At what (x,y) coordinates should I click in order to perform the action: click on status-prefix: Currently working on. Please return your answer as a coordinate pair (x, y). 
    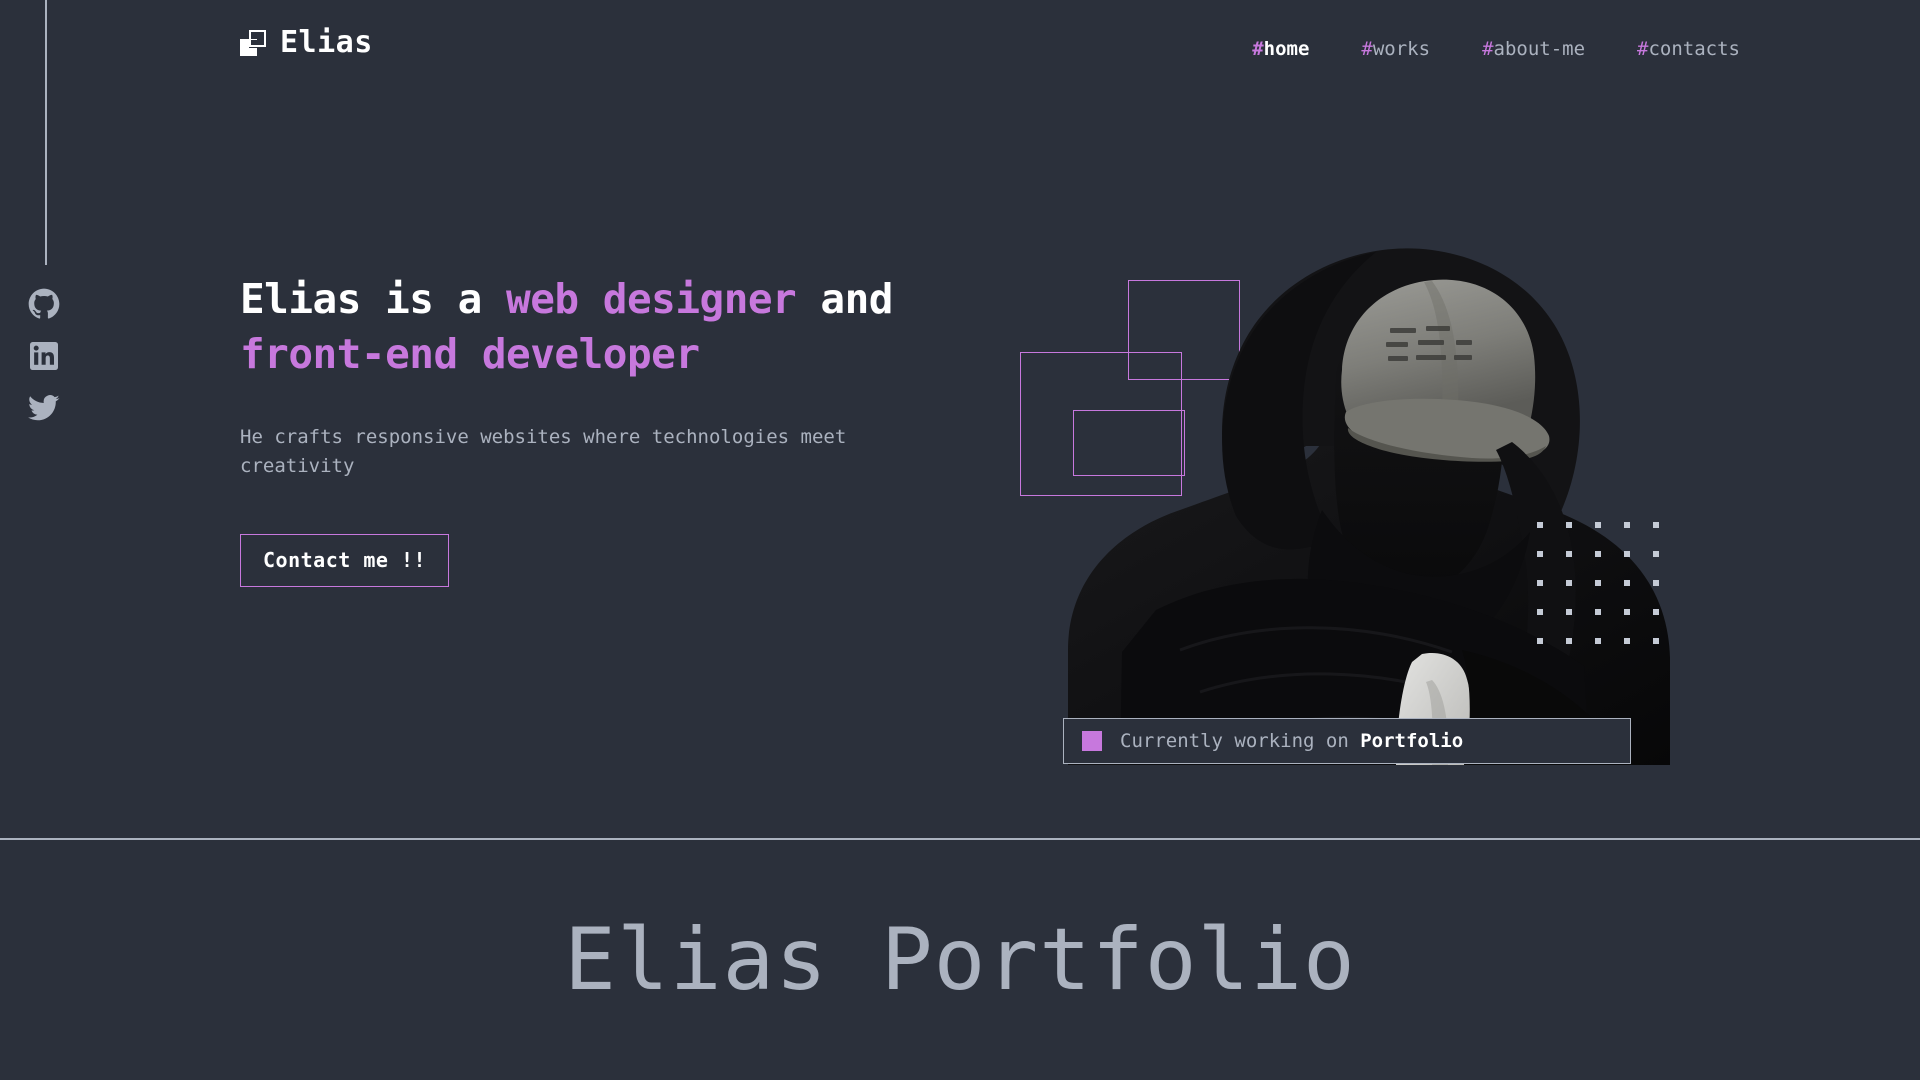
    Looking at the image, I should click on (1240, 741).